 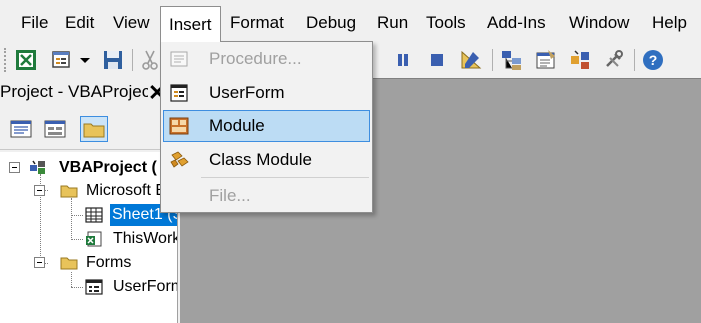 I want to click on vbaproject-icon, so click(x=37, y=167).